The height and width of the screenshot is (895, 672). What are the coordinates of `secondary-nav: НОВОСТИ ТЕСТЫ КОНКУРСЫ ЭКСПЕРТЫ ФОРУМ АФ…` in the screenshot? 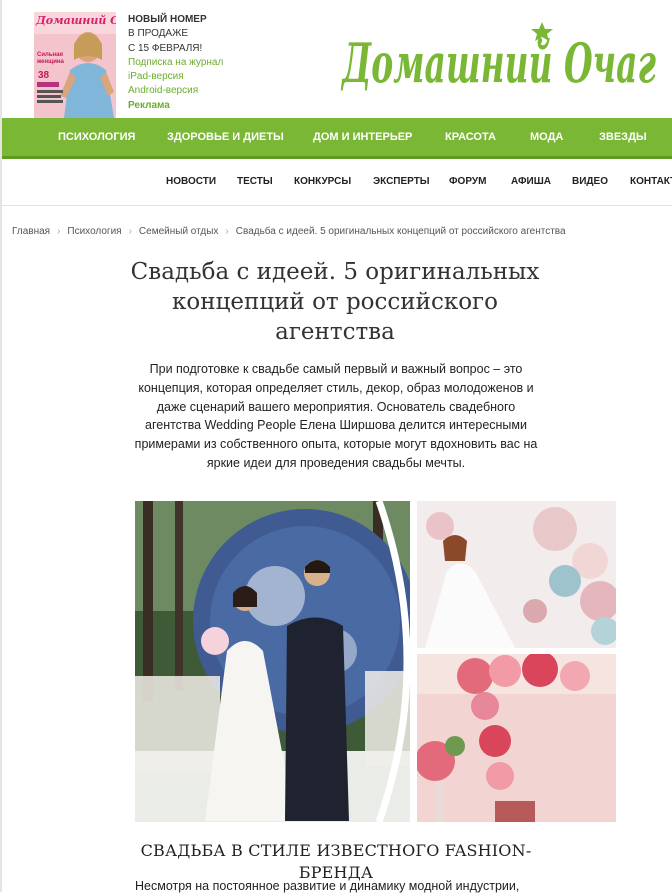 It's located at (337, 182).